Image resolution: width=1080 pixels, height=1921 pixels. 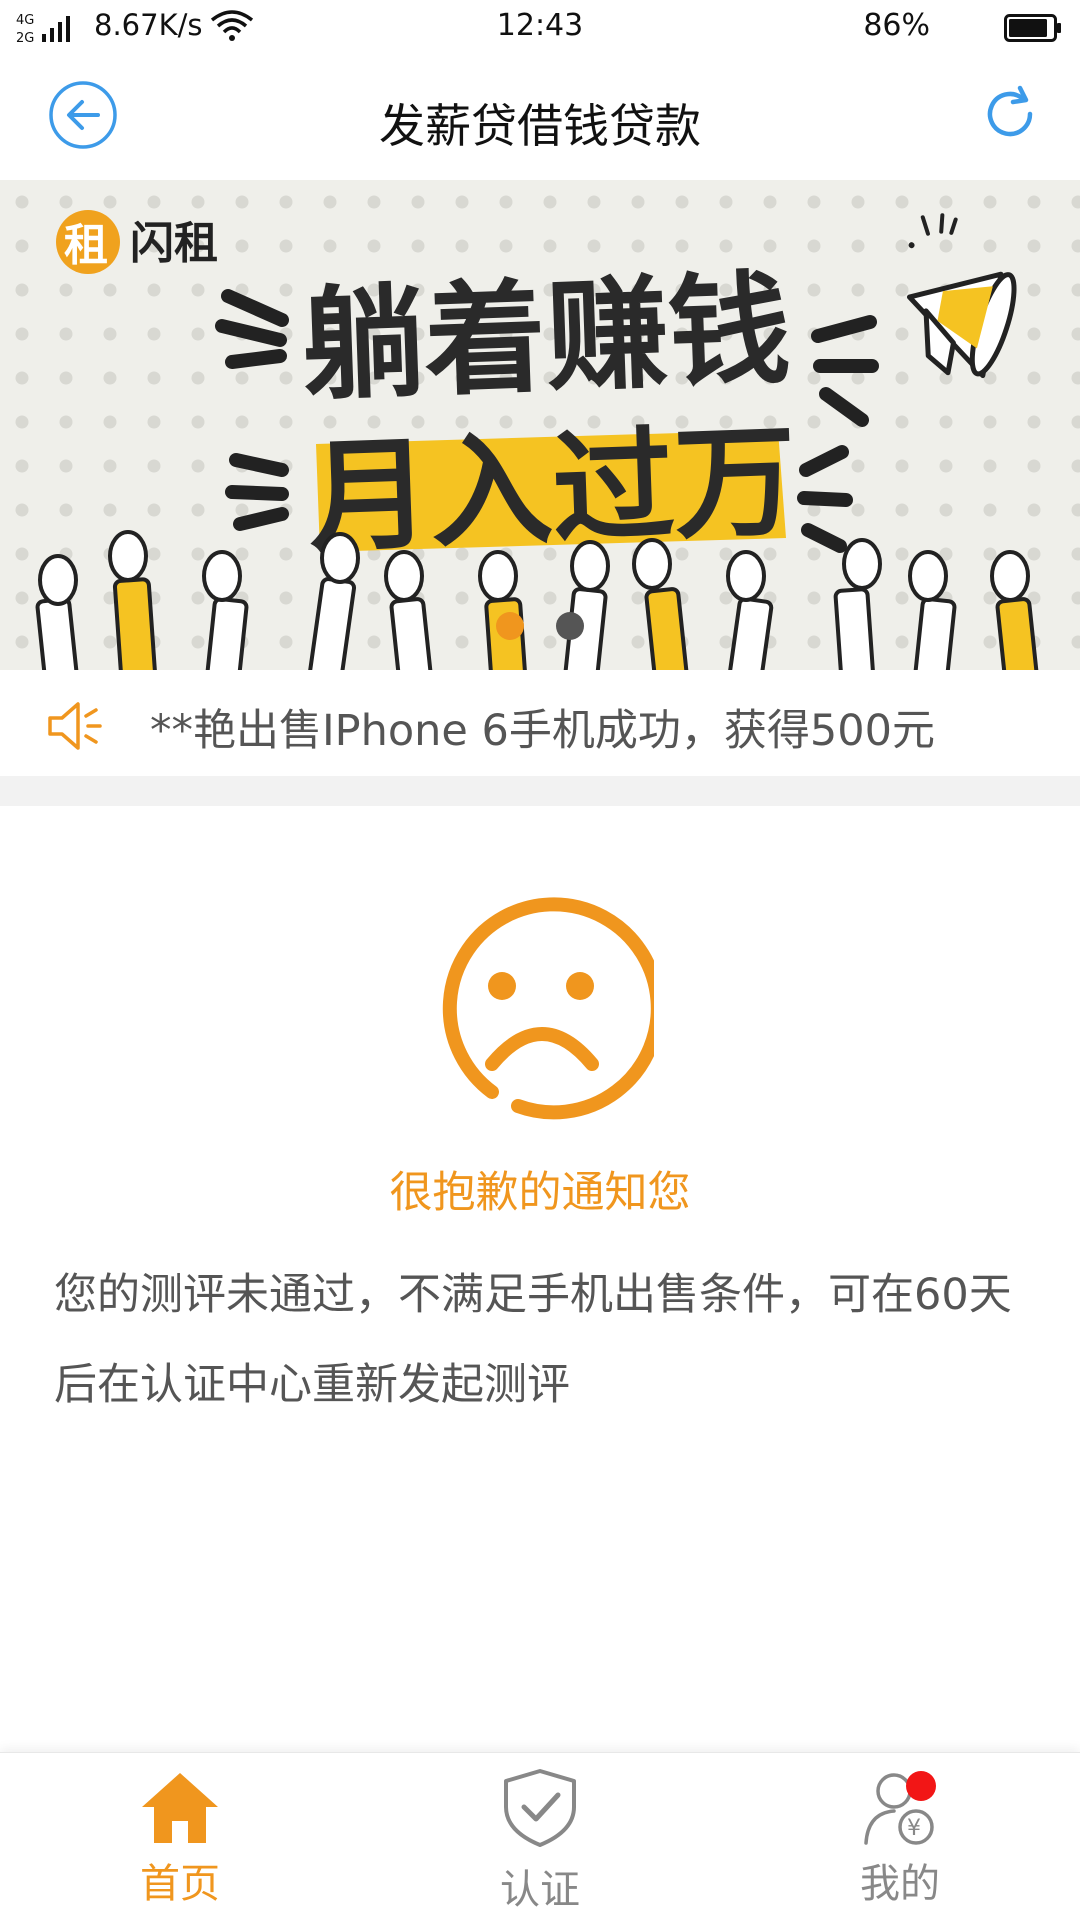 What do you see at coordinates (174, 243) in the screenshot?
I see `brand-name: 闪租` at bounding box center [174, 243].